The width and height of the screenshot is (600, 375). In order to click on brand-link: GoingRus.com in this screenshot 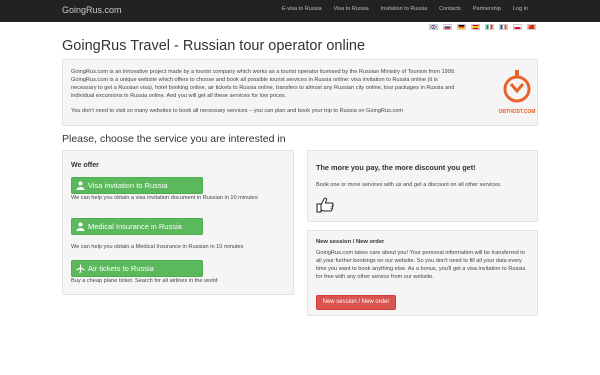, I will do `click(92, 10)`.